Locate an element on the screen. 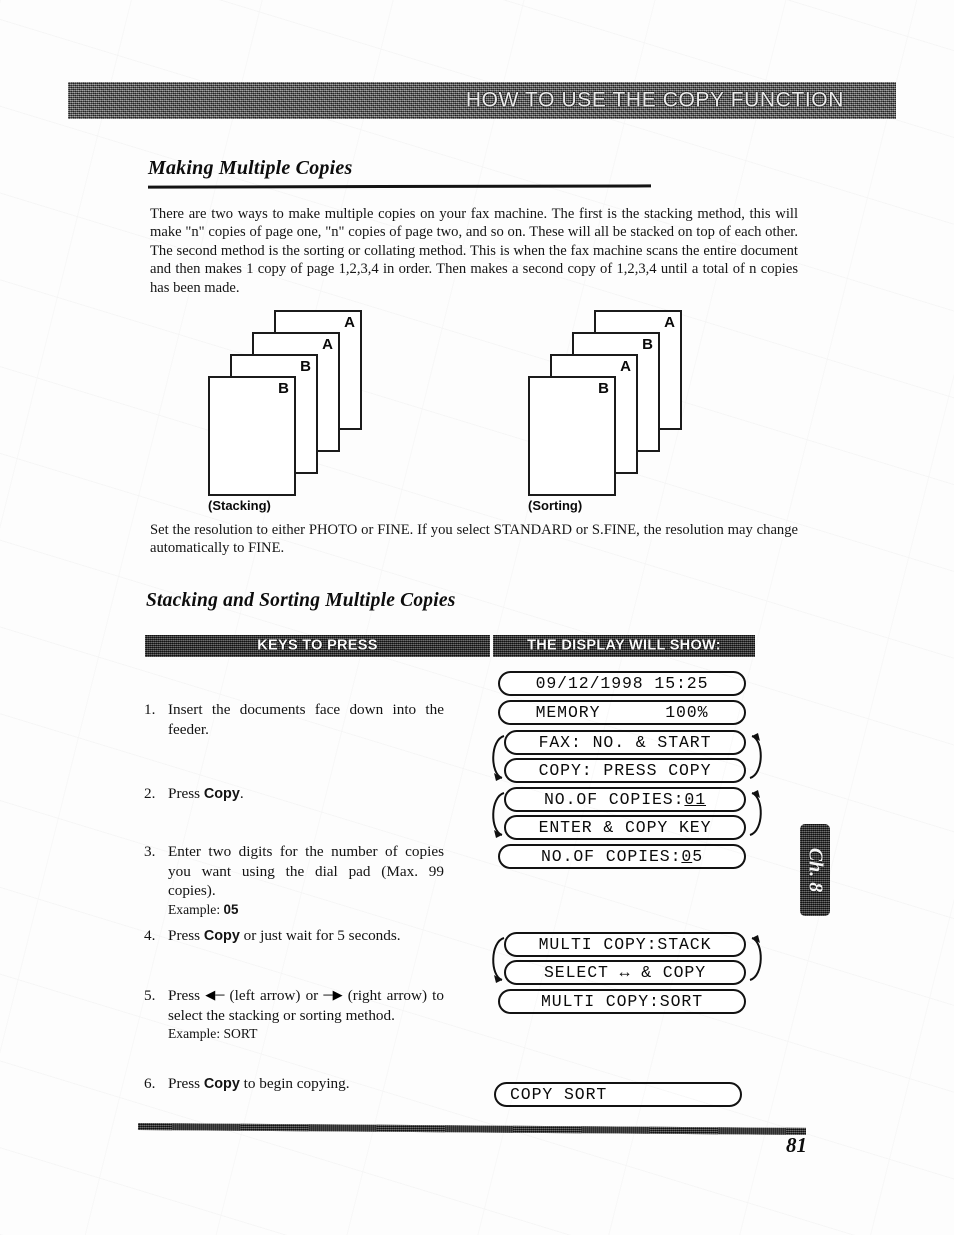 This screenshot has height=1235, width=954. column-header-display-will-show: THE DISPLAY WILL SHOW: is located at coordinates (624, 646).